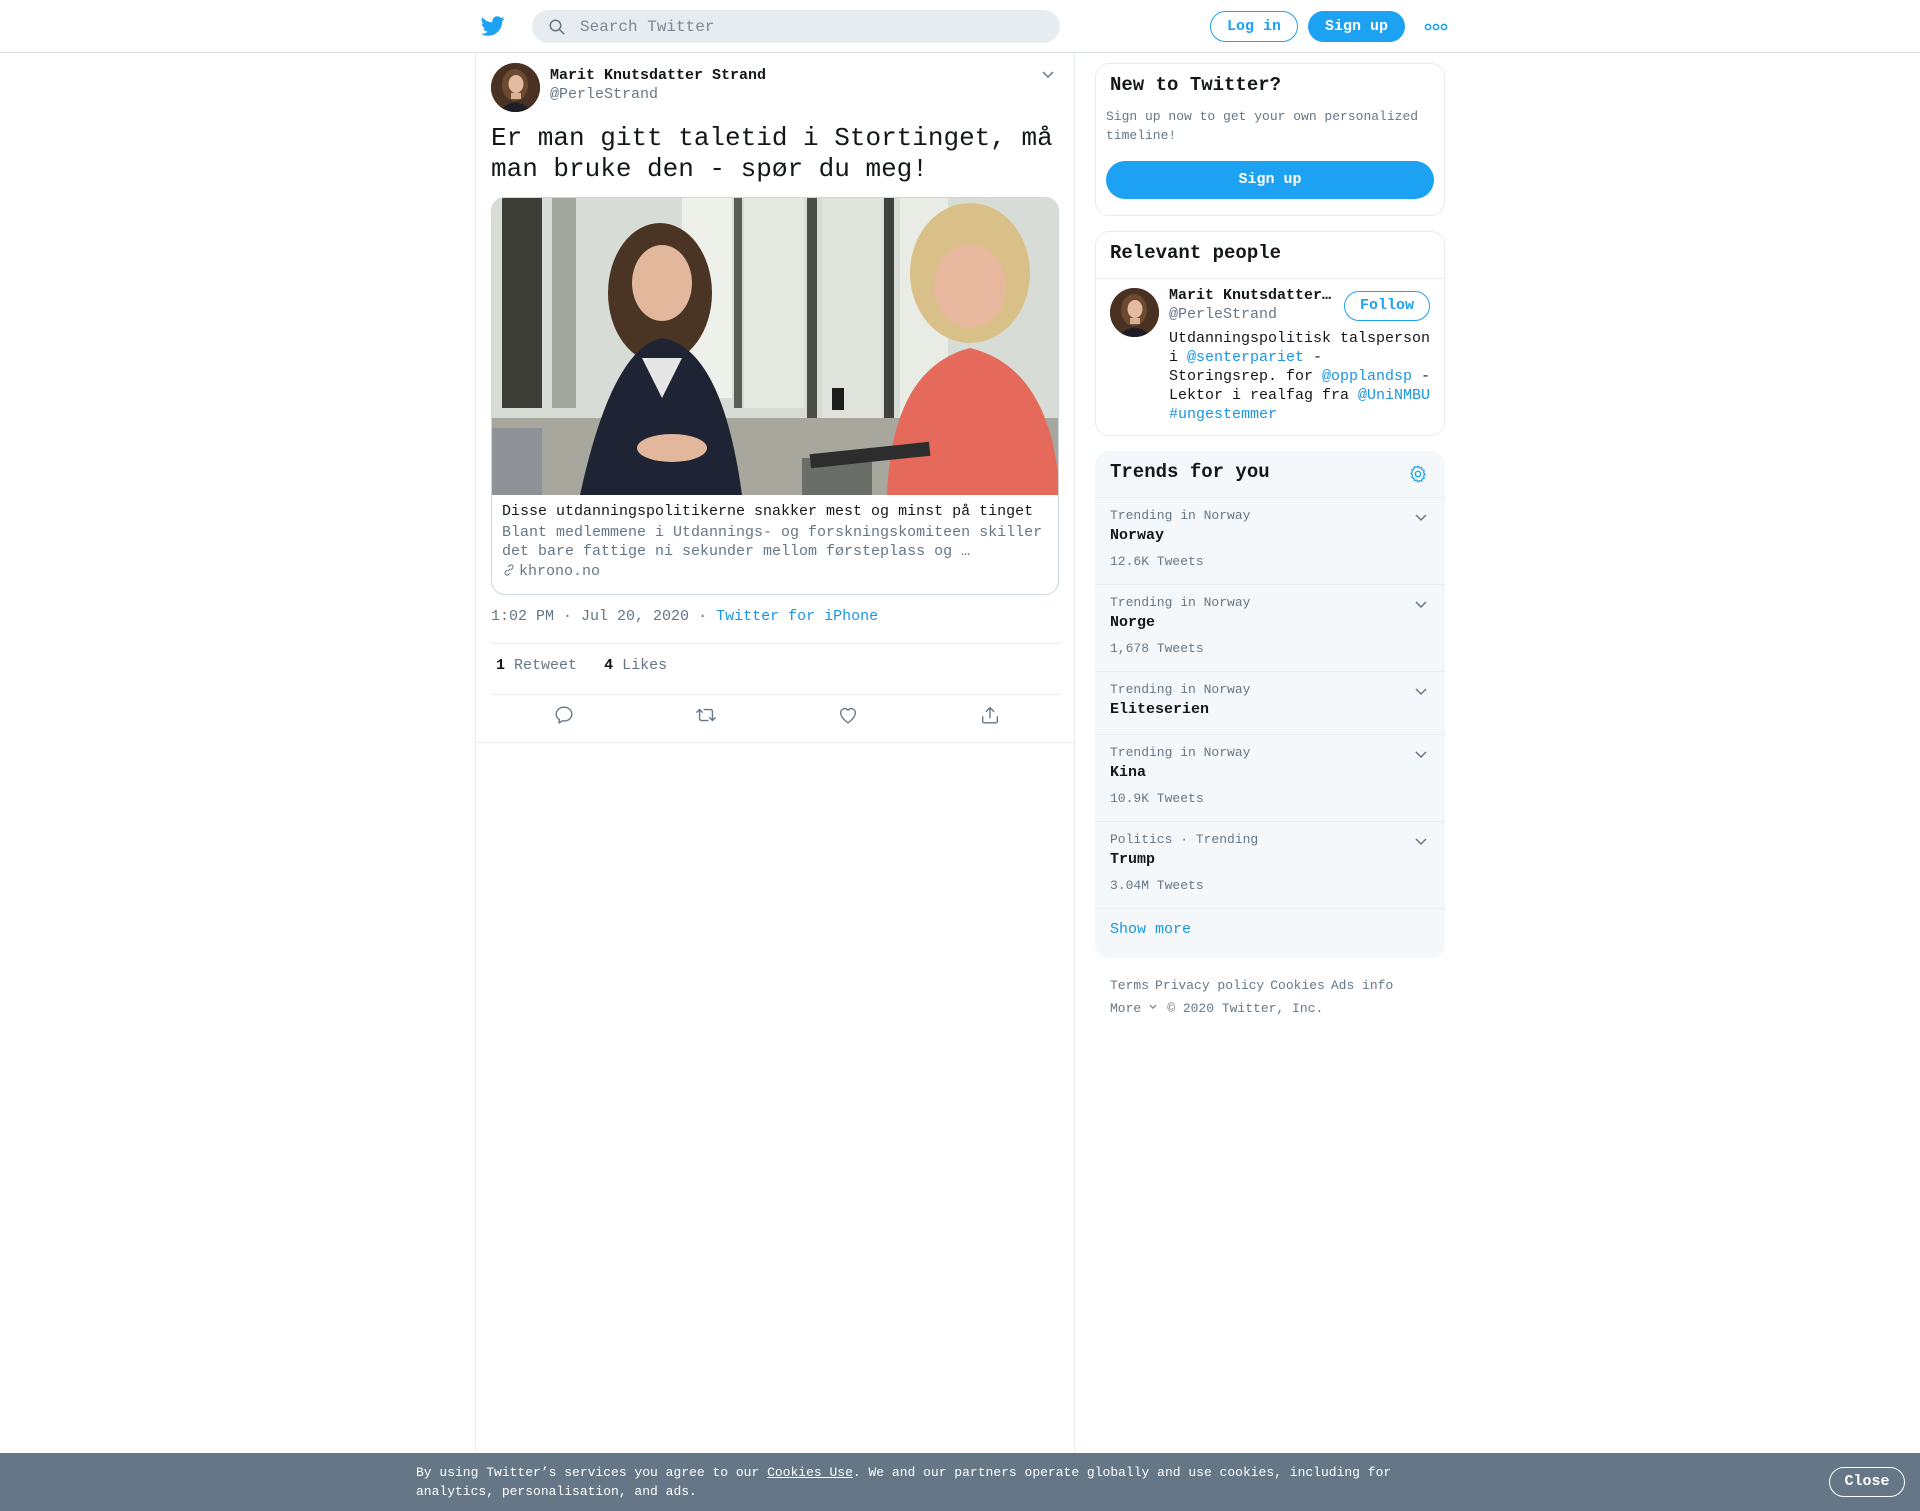  I want to click on bio-hashtag-ungestemmer: #ungestemmer, so click(1223, 414).